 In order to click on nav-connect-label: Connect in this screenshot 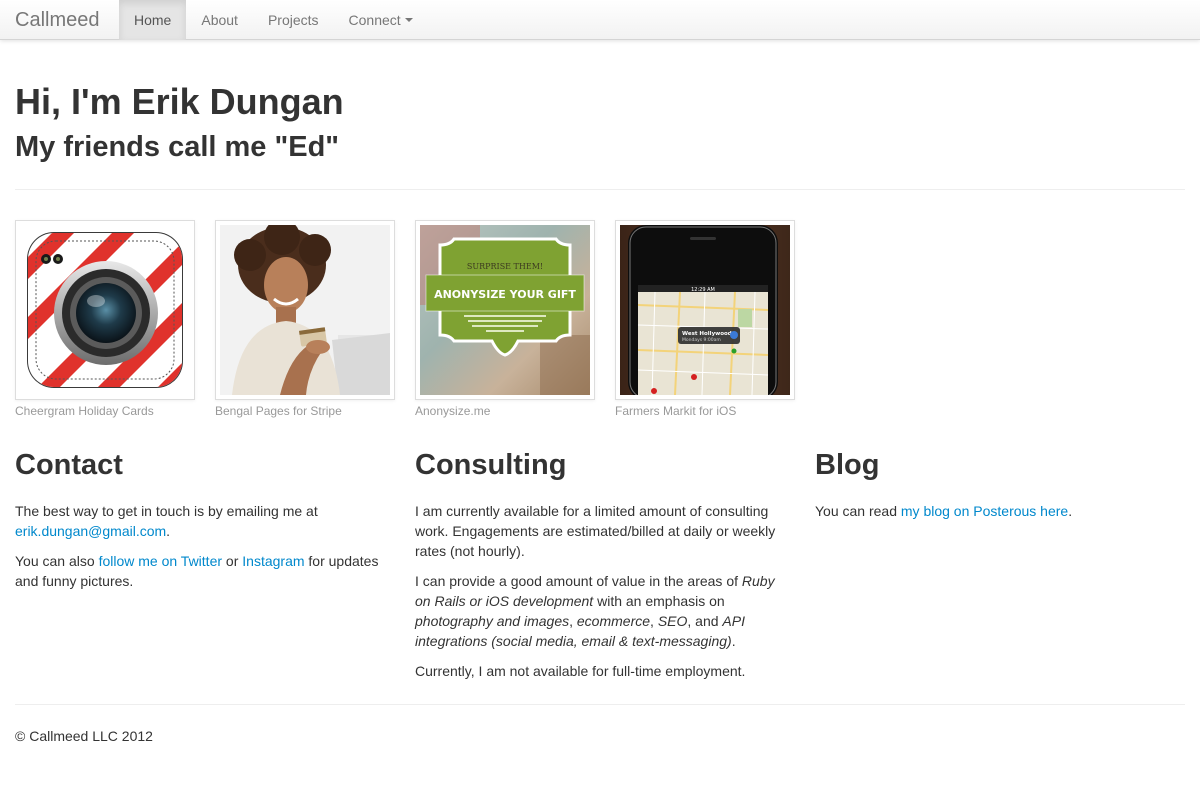, I will do `click(374, 20)`.